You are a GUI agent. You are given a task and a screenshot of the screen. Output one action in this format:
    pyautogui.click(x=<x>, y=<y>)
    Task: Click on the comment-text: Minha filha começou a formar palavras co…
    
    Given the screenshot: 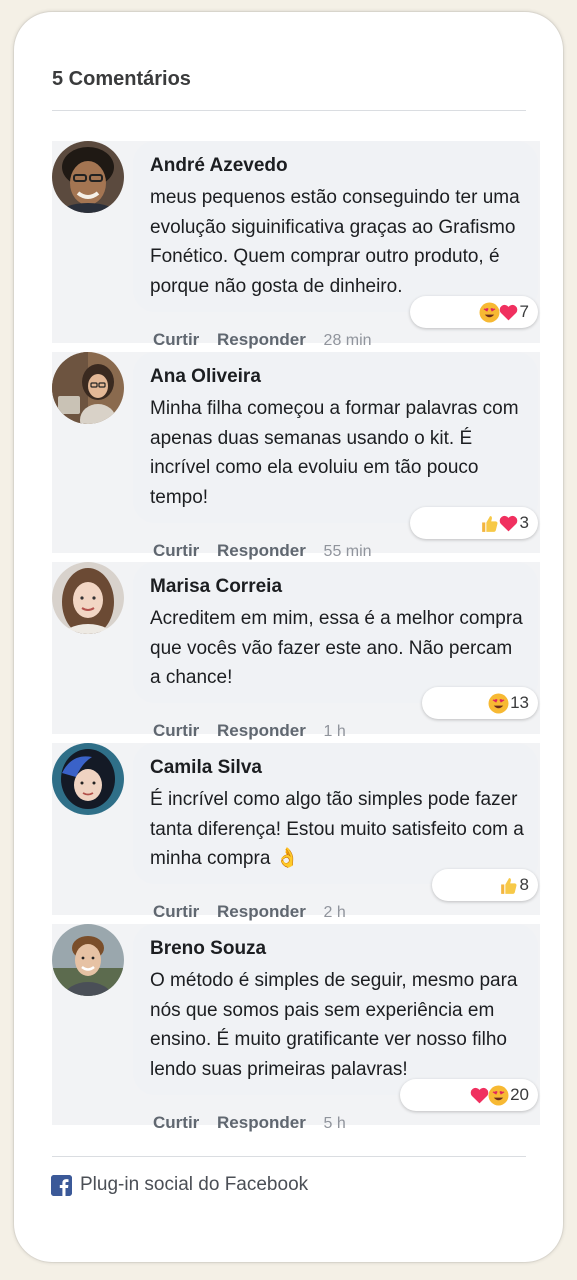 What is the action you would take?
    pyautogui.click(x=334, y=453)
    